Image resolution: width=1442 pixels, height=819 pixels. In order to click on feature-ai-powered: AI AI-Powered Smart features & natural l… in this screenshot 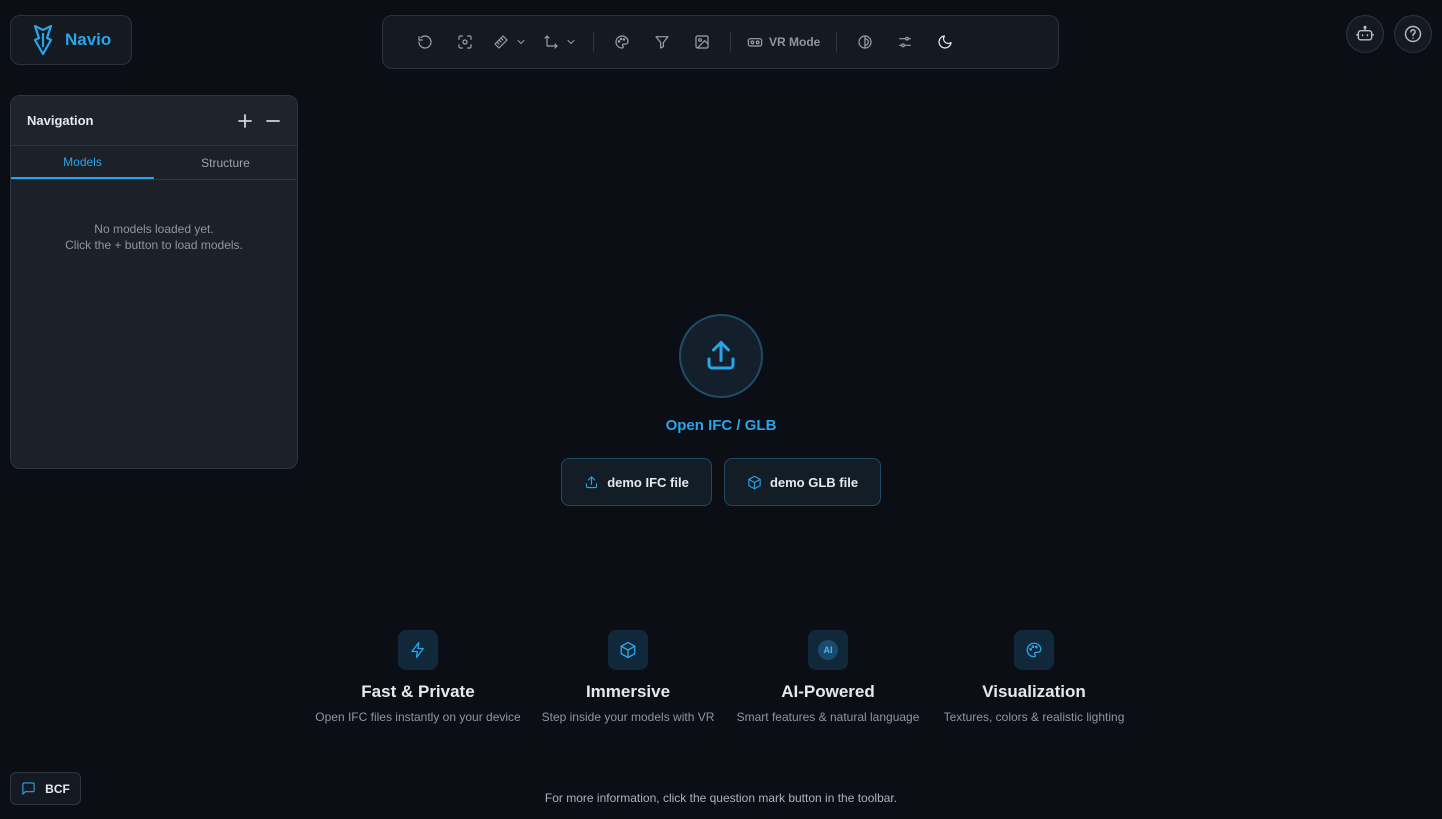, I will do `click(828, 677)`.